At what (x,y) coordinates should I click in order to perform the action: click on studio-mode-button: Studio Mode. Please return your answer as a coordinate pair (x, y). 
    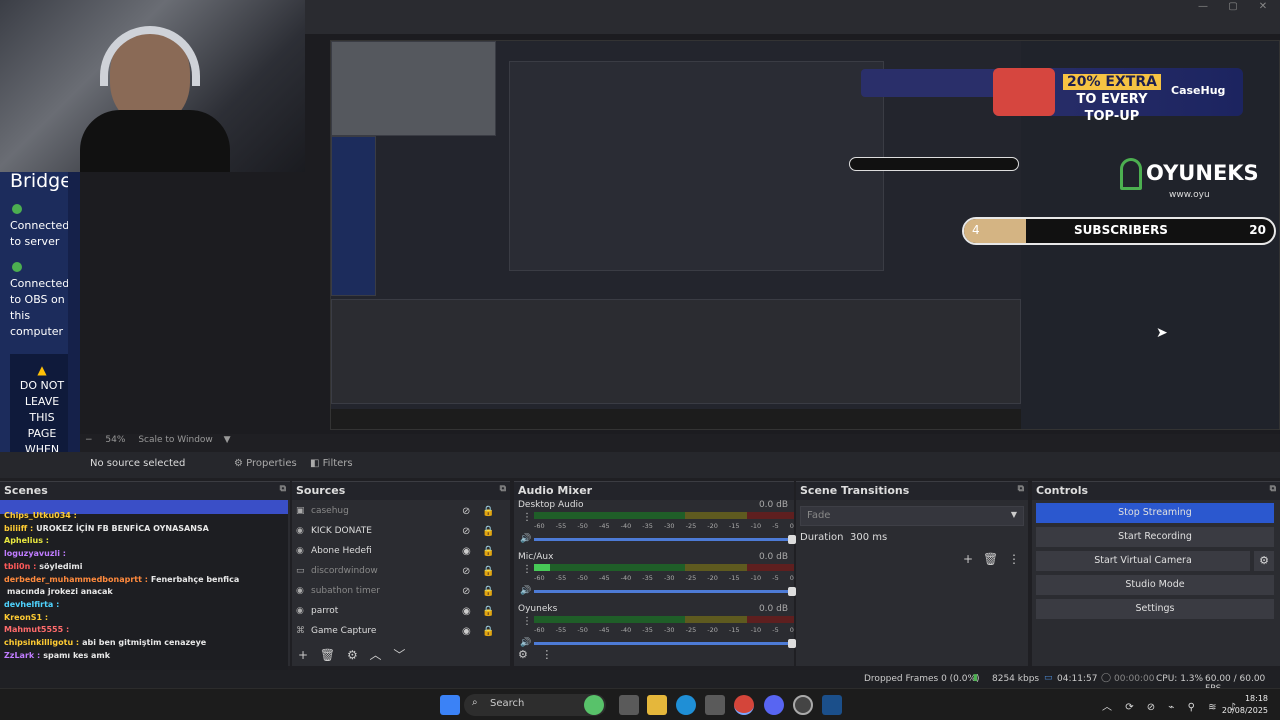
    Looking at the image, I should click on (1155, 585).